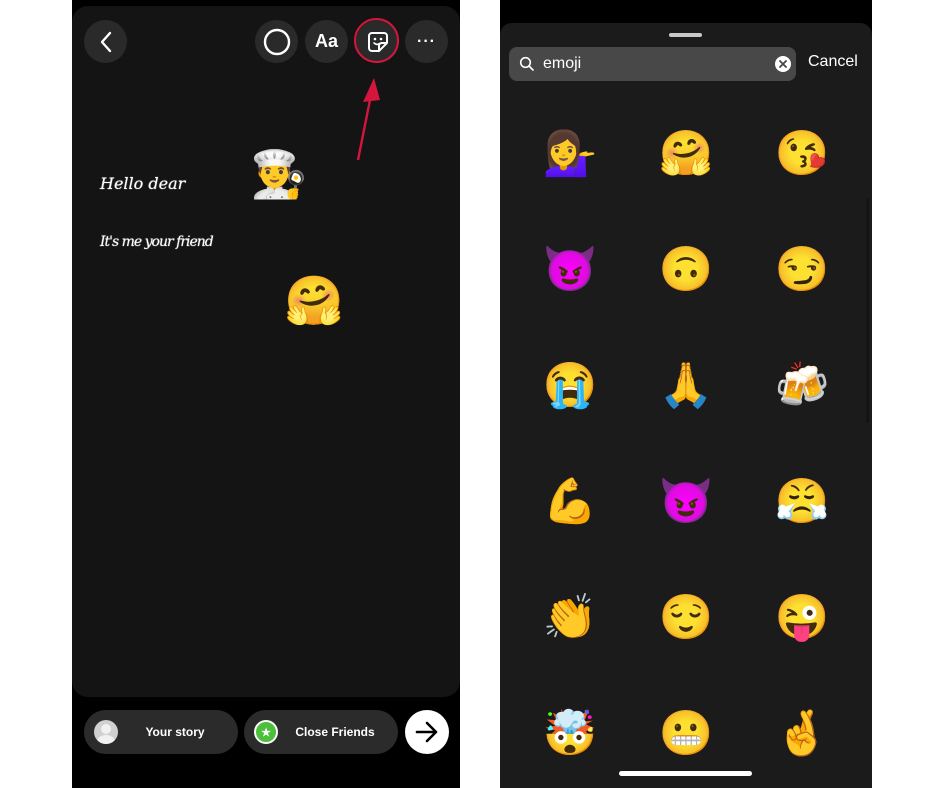 The width and height of the screenshot is (940, 788). I want to click on sheet-grabber, so click(685, 35).